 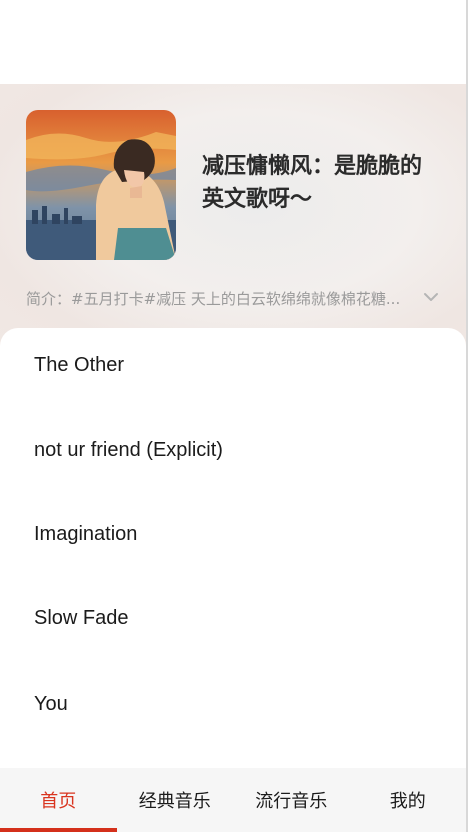 I want to click on list-item: You, so click(x=51, y=704).